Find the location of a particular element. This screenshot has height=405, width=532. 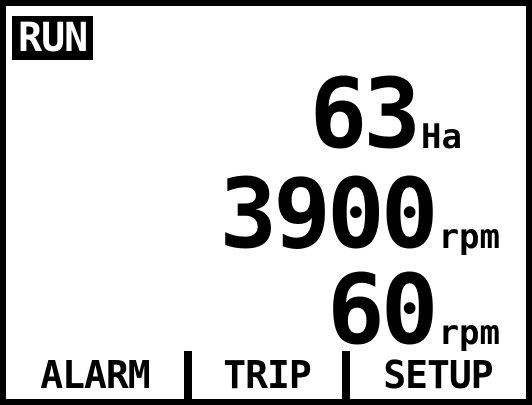

reading-row-2: 3900 rpm is located at coordinates (359, 214).